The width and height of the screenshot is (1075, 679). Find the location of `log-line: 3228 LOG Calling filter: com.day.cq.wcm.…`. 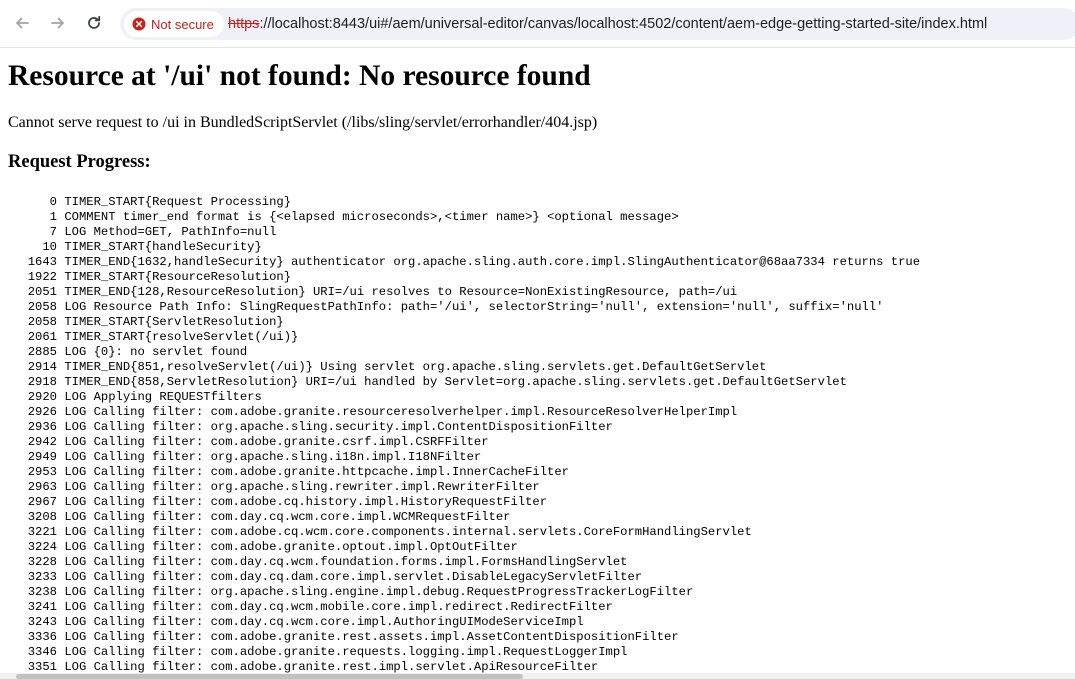

log-line: 3228 LOG Calling filter: com.day.cq.wcm.… is located at coordinates (538, 562).